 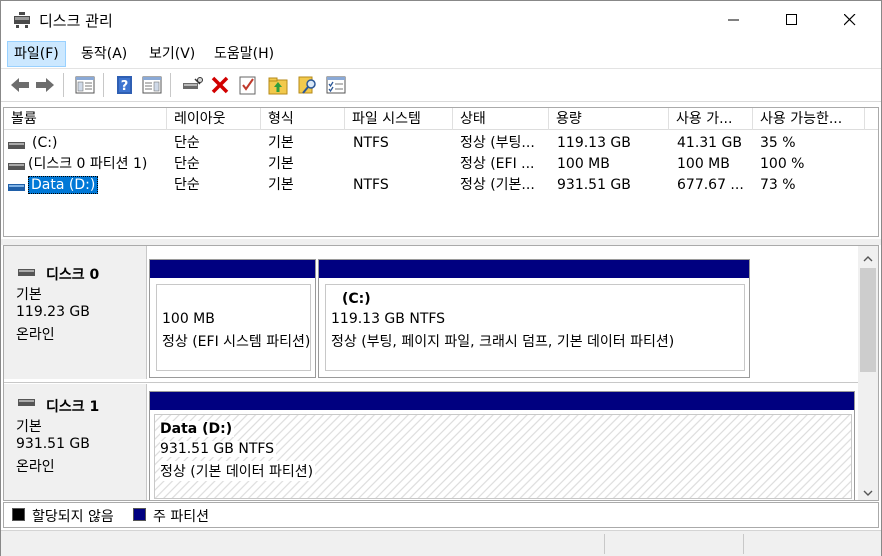 I want to click on menu-help: 도움말(H), so click(x=244, y=54).